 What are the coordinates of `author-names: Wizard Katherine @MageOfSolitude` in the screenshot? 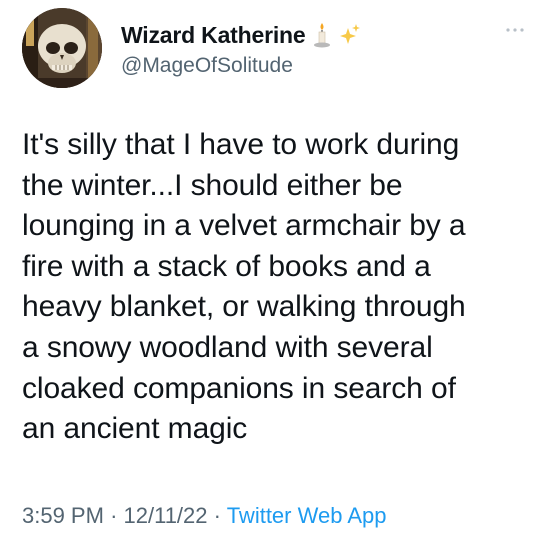 It's located at (241, 48).